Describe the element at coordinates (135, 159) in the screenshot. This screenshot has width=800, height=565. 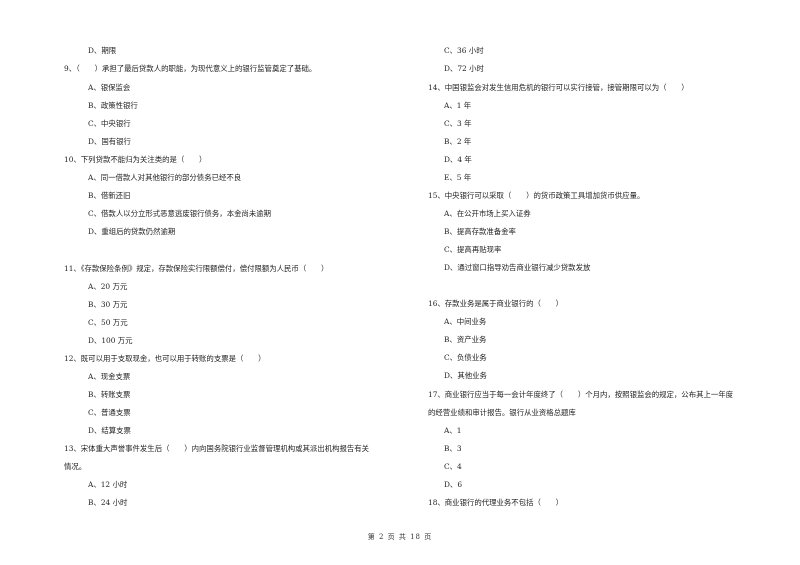
I see `question-10: 10、下列贷款不能归为关注类的是（ ）` at that location.